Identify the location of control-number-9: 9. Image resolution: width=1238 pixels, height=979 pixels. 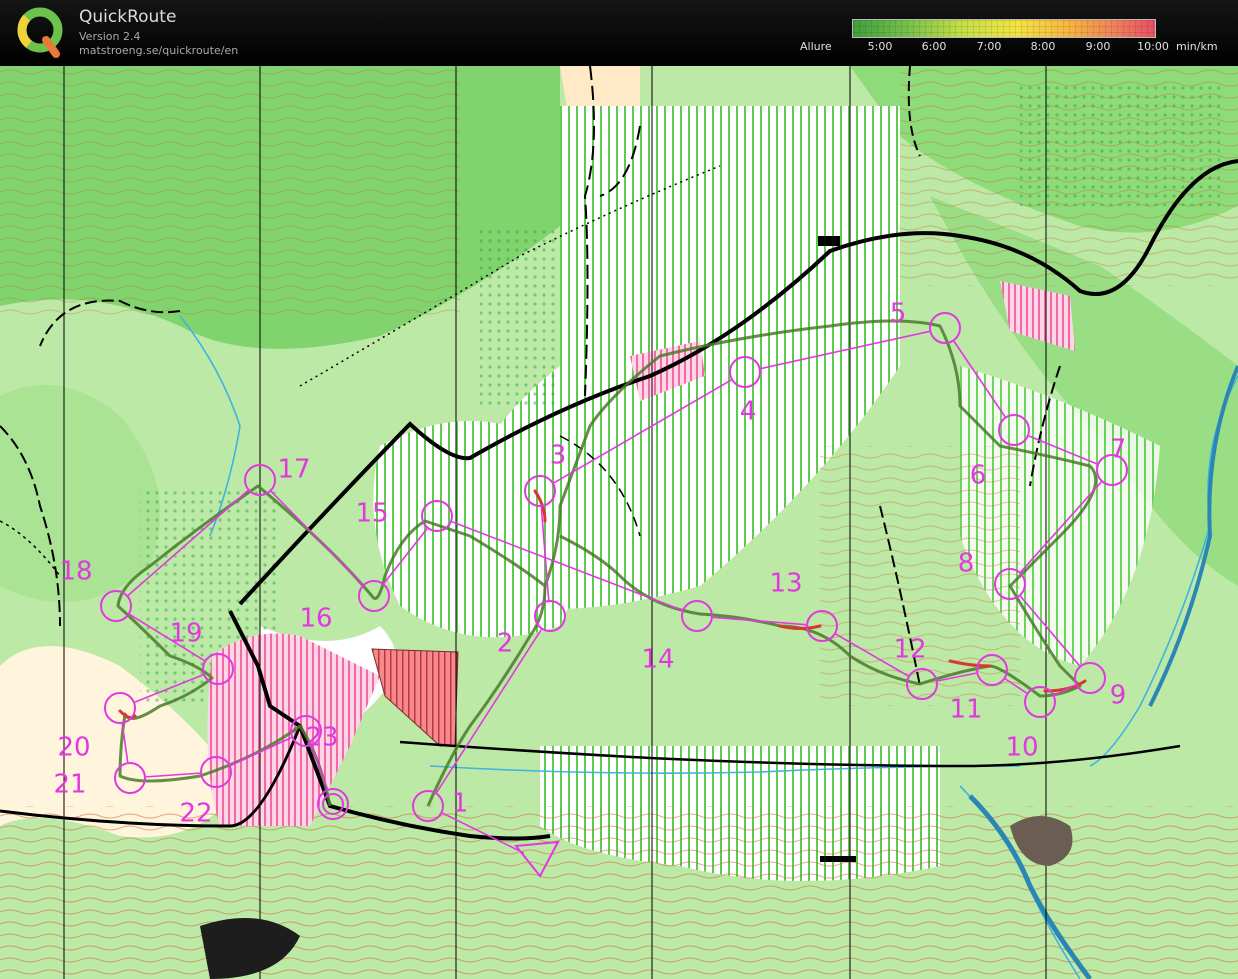
(1118, 696).